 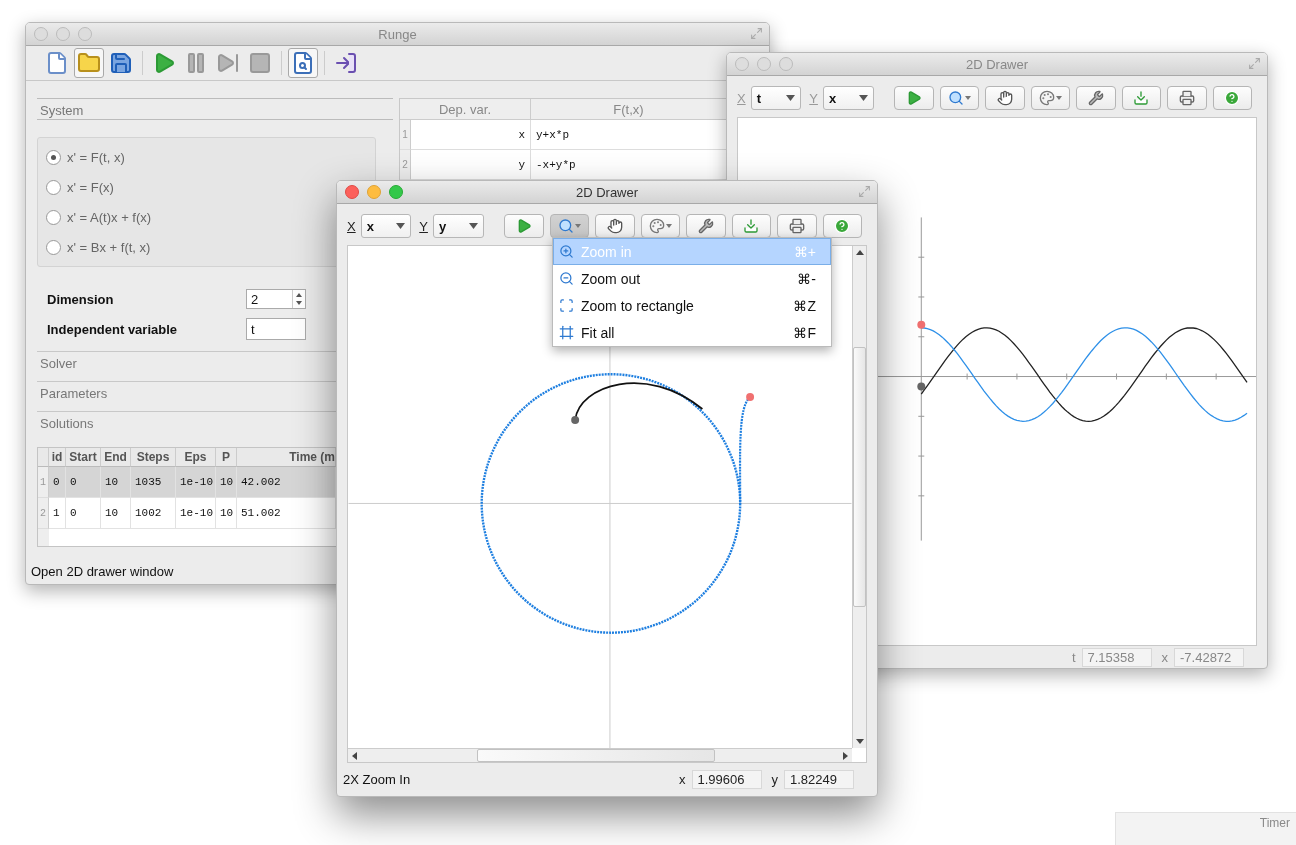 What do you see at coordinates (566, 305) in the screenshot?
I see `zoom-rectangle-icon` at bounding box center [566, 305].